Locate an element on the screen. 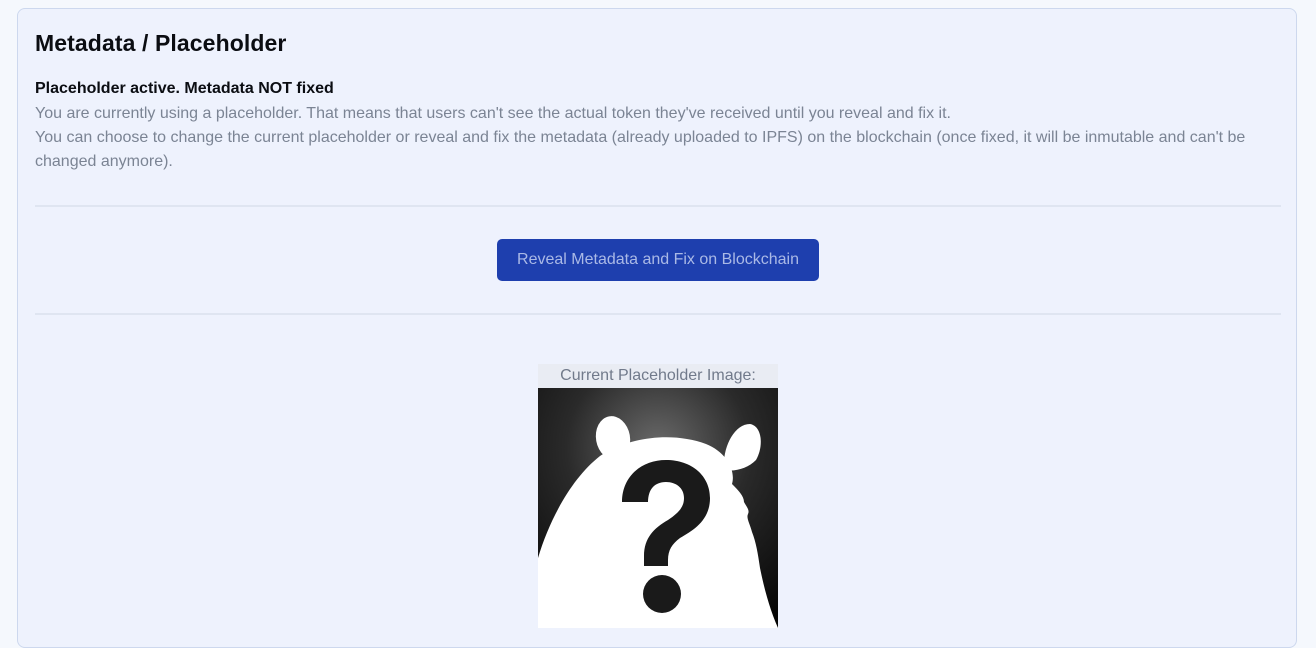 The image size is (1316, 648). panel-title: Metadata / Placeholder is located at coordinates (161, 43).